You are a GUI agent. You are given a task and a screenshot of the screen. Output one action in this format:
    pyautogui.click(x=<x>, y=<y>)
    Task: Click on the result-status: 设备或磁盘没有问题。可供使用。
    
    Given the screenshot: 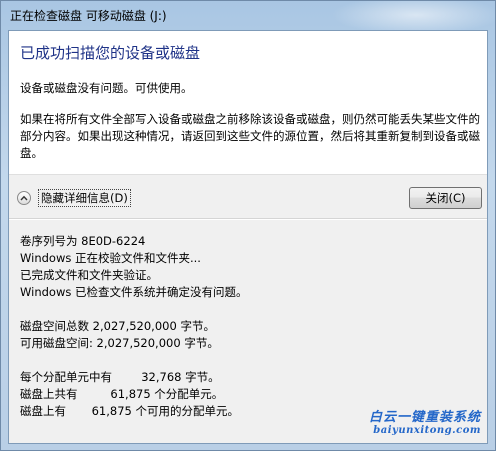 What is the action you would take?
    pyautogui.click(x=106, y=88)
    